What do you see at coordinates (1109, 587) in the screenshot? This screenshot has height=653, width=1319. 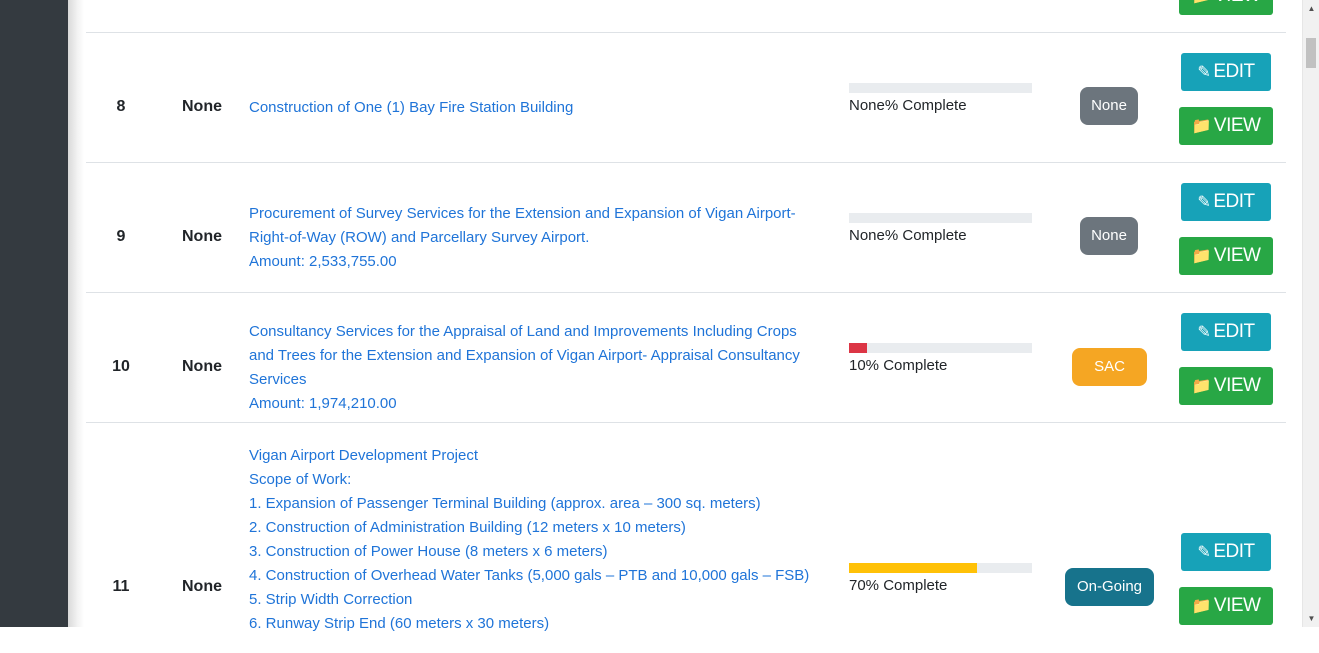 I see `status-badge: On-Going` at bounding box center [1109, 587].